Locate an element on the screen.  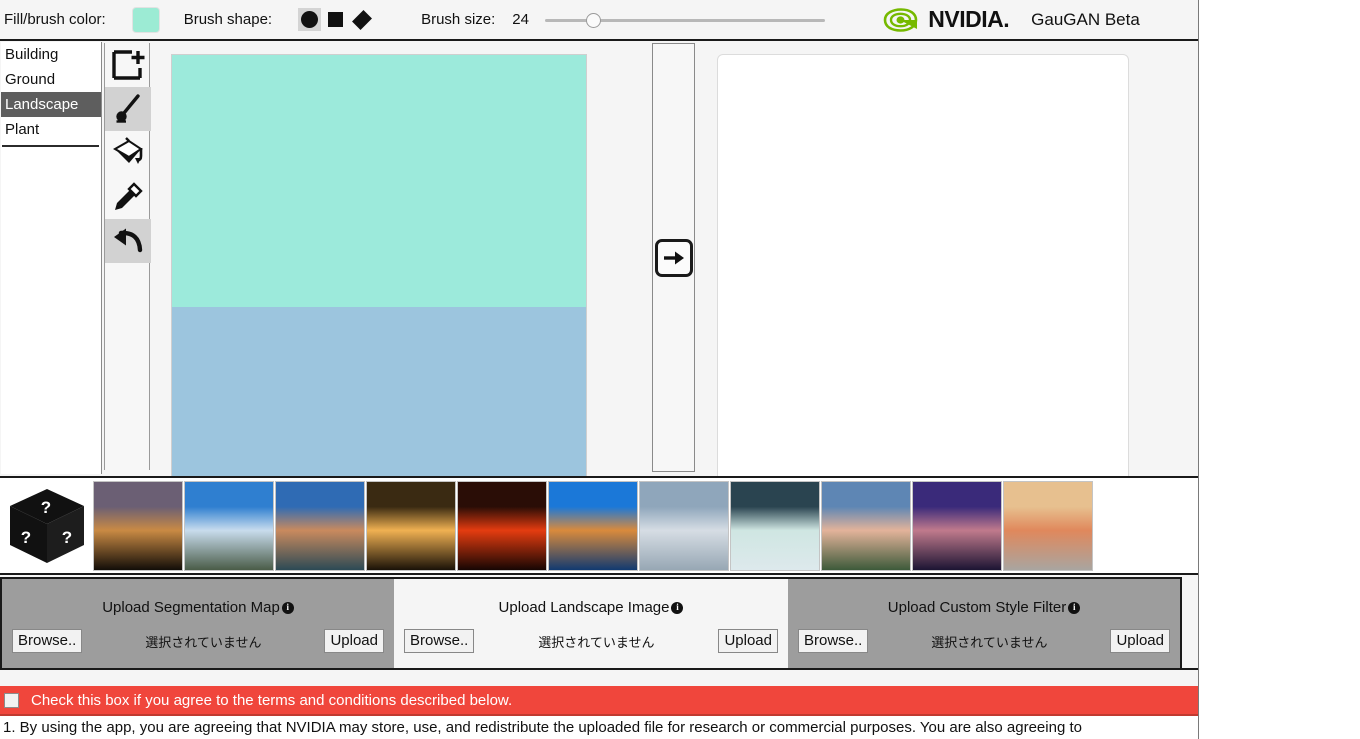
undo-button is located at coordinates (128, 241).